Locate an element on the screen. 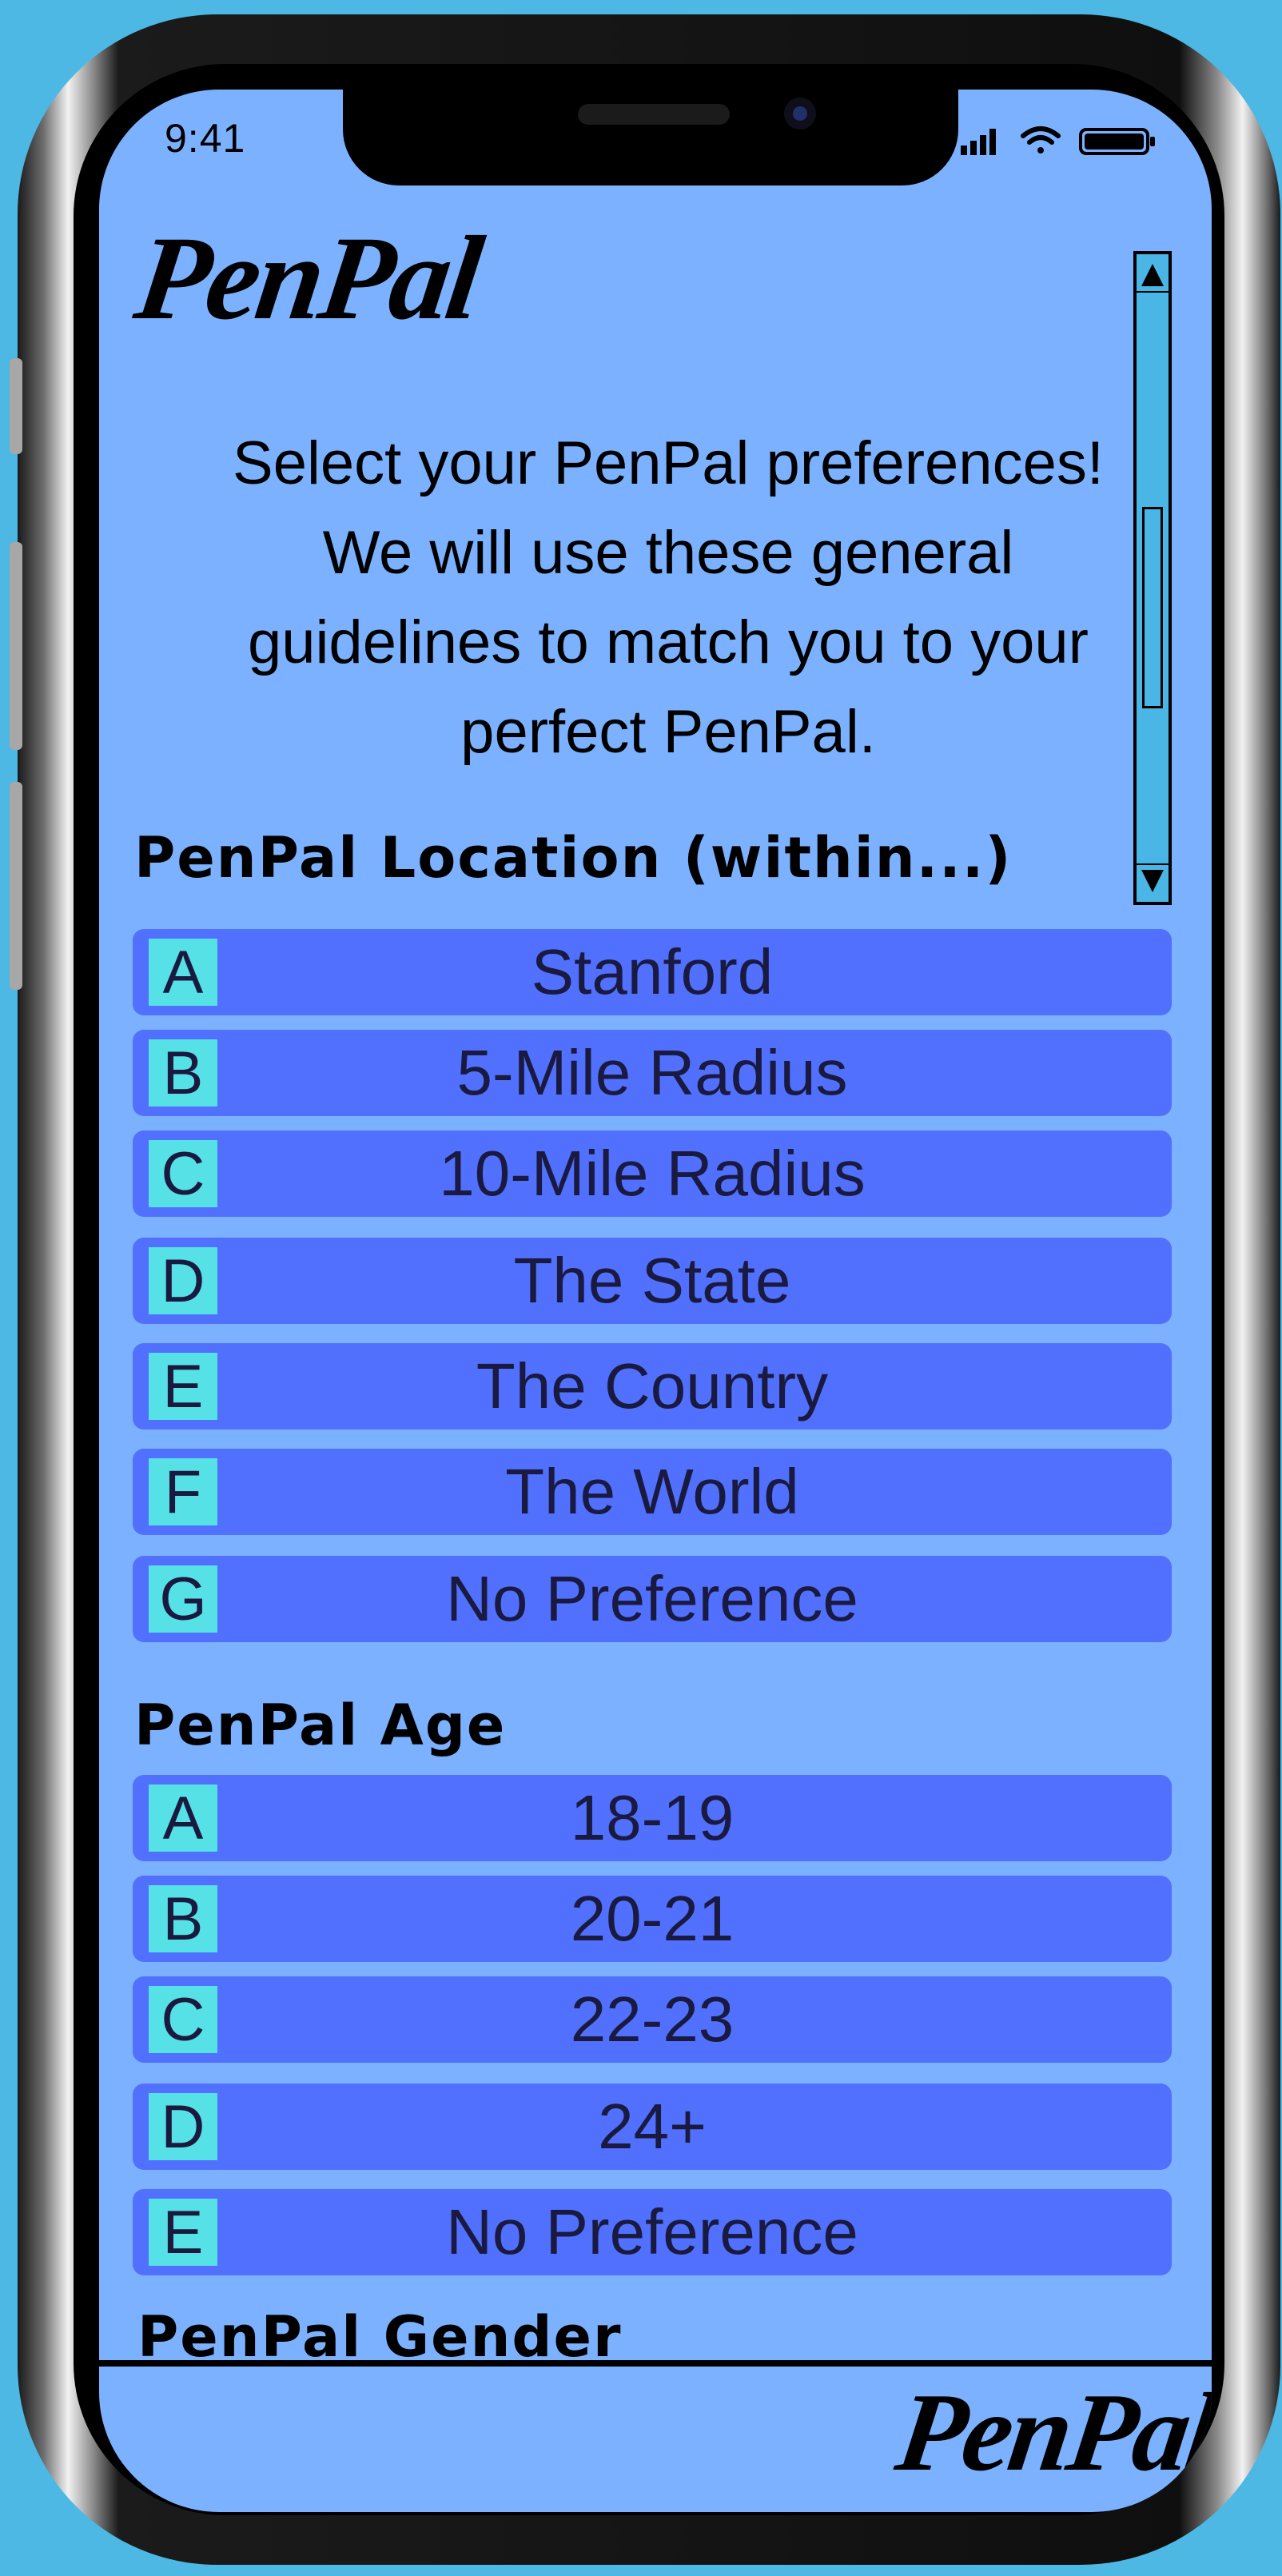  age-option-20-21: 20-21 B is located at coordinates (652, 1919).